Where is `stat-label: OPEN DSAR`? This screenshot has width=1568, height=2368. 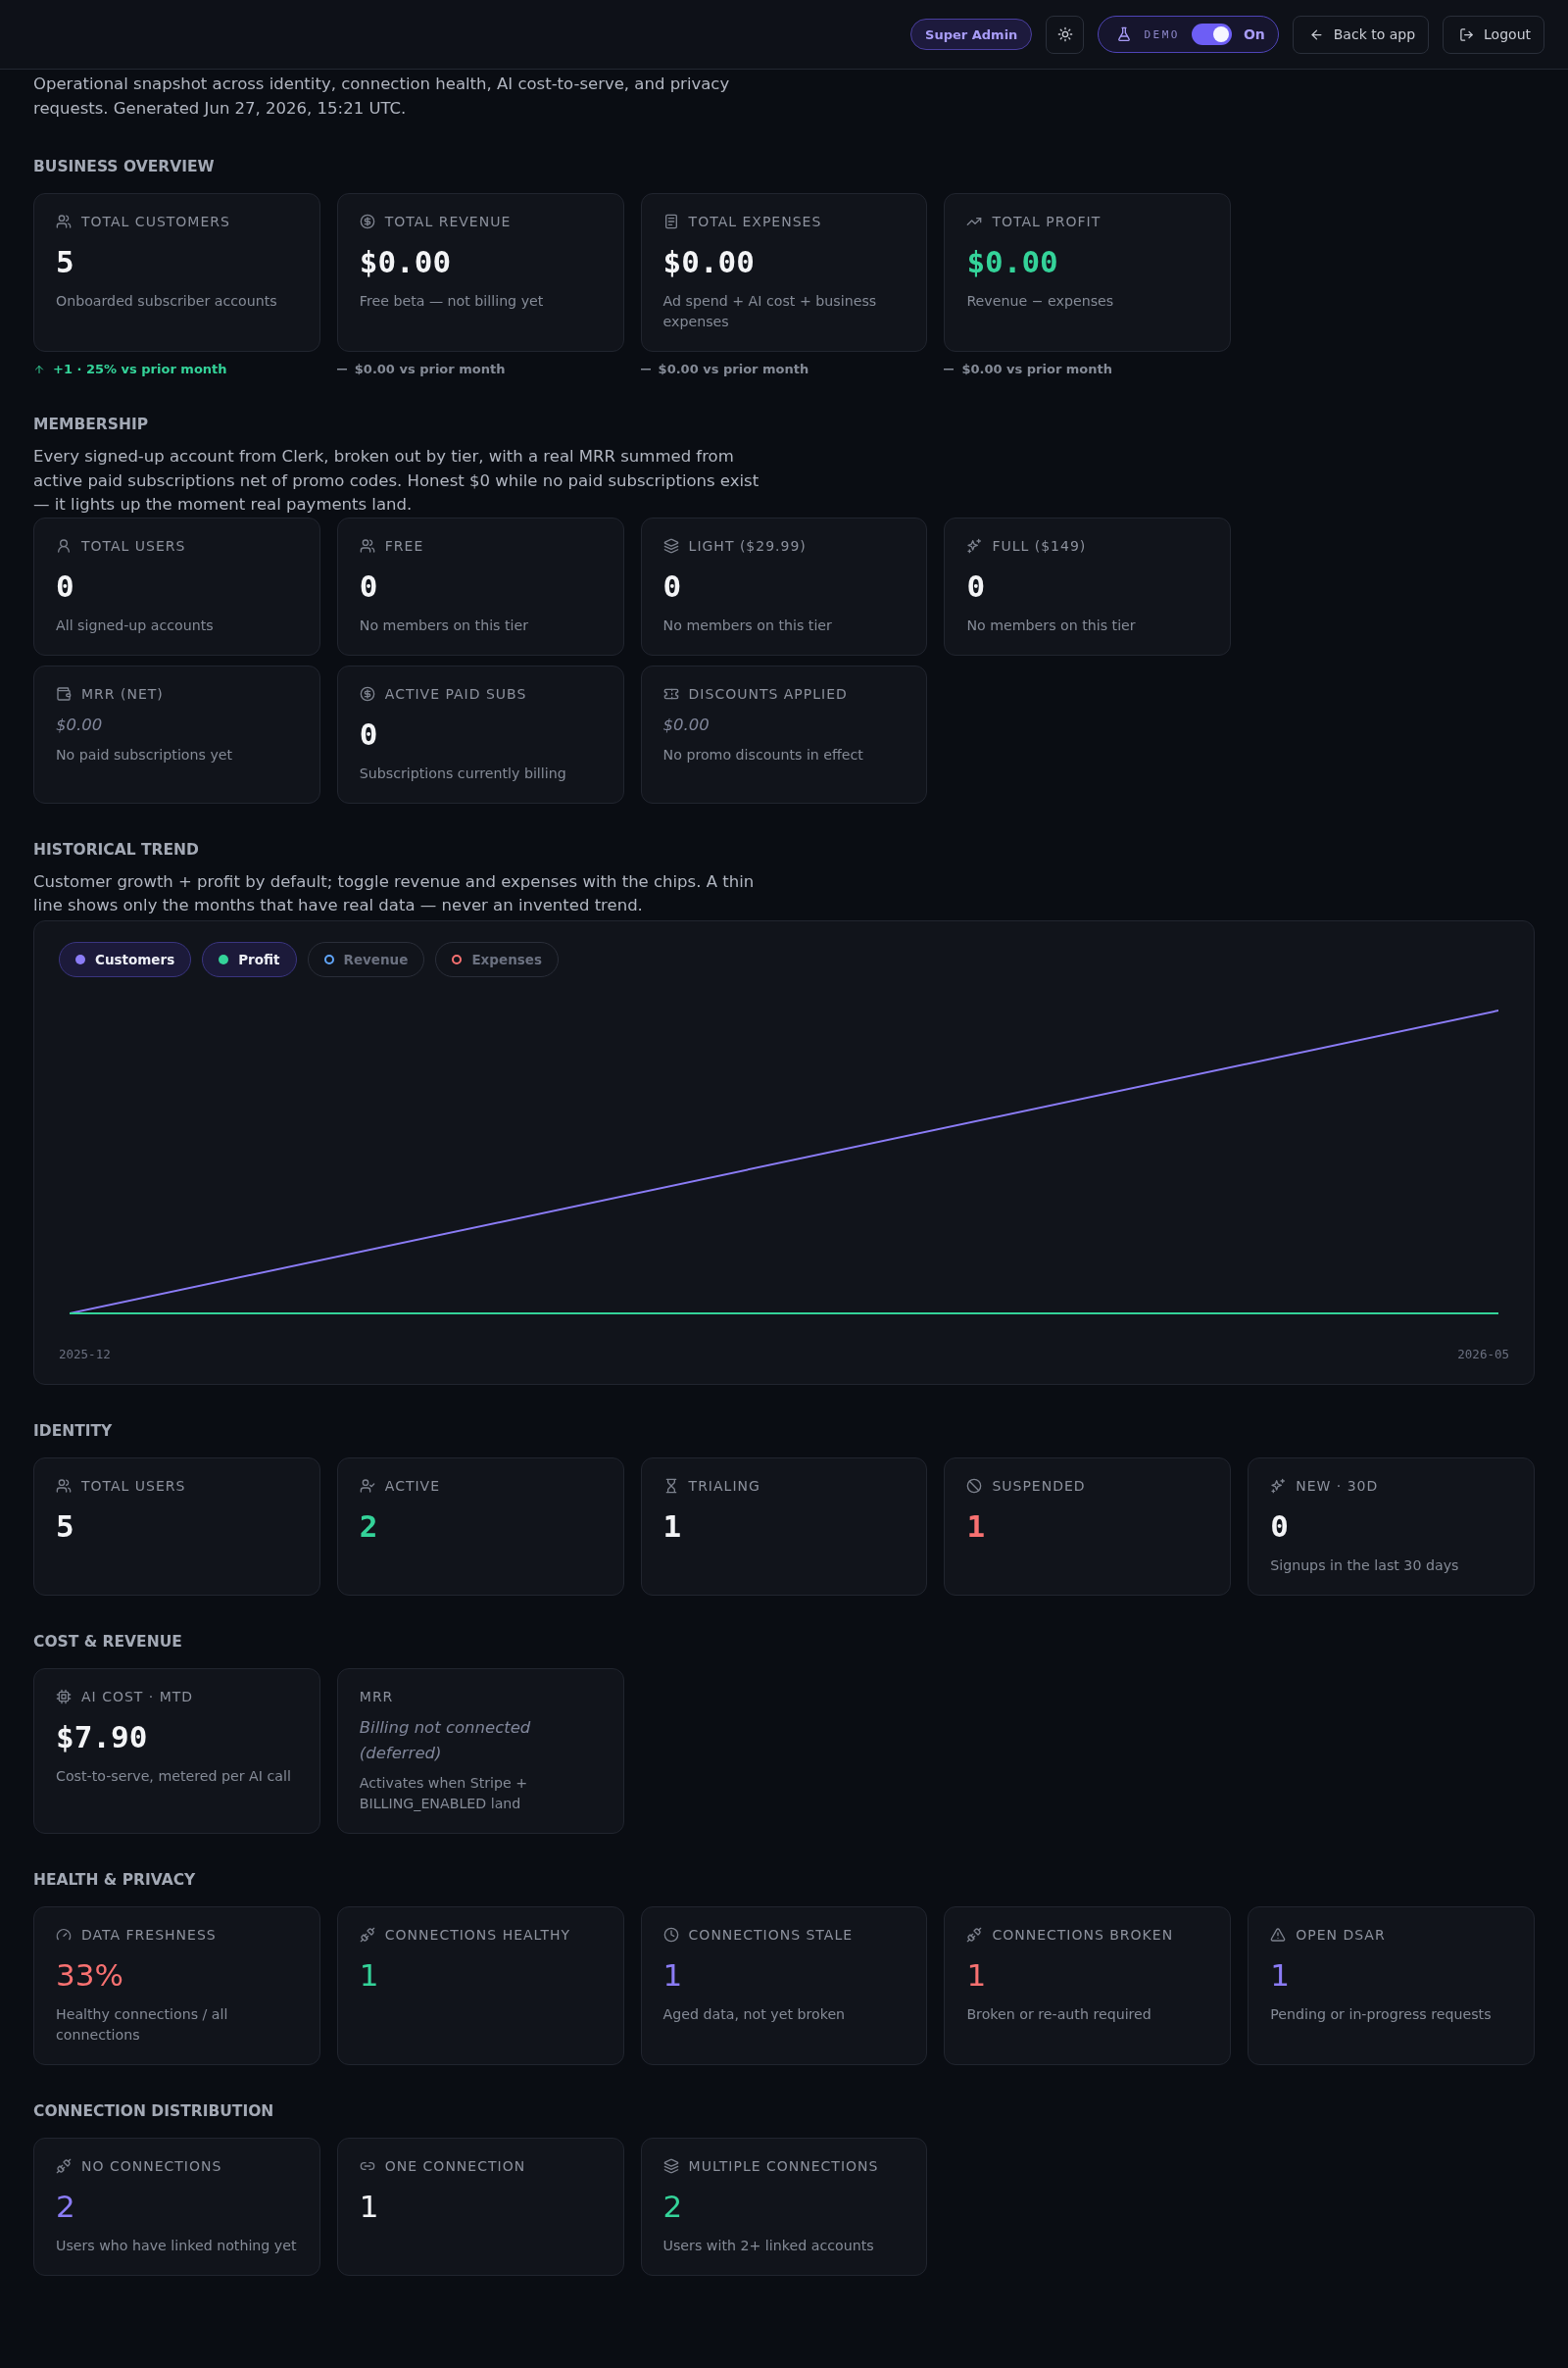
stat-label: OPEN DSAR is located at coordinates (1341, 1934).